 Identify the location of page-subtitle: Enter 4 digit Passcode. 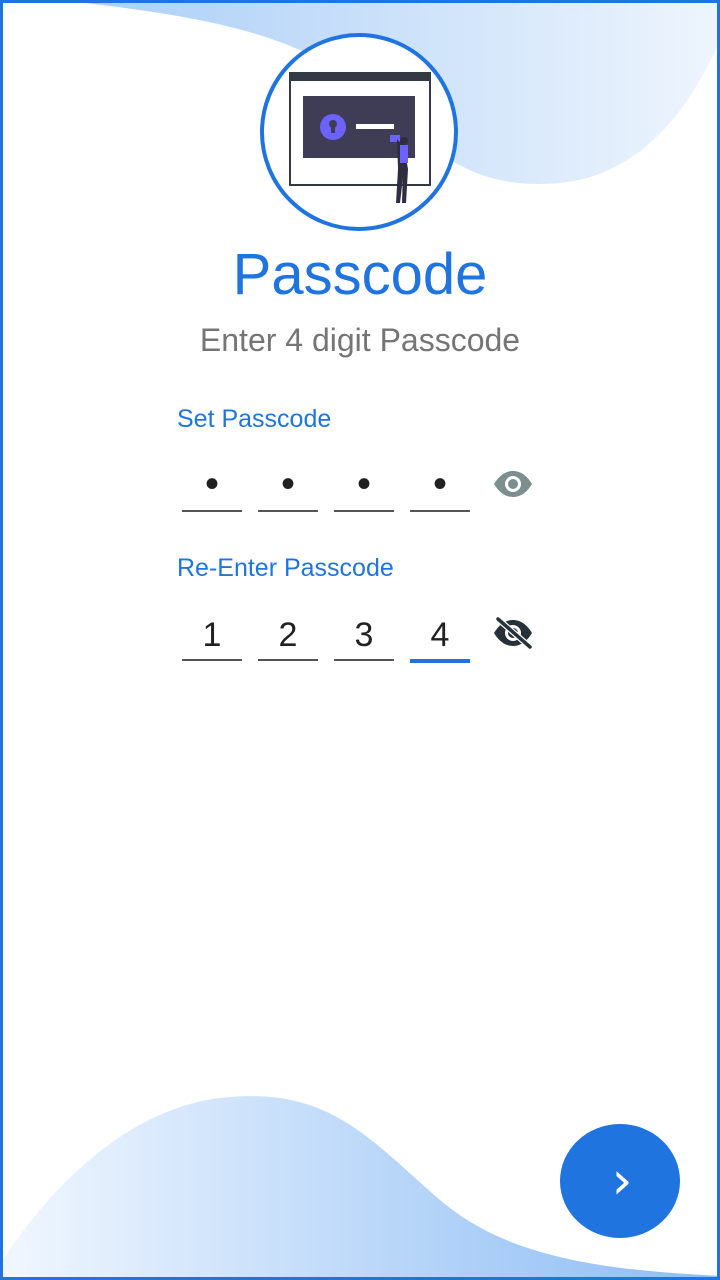
(360, 340).